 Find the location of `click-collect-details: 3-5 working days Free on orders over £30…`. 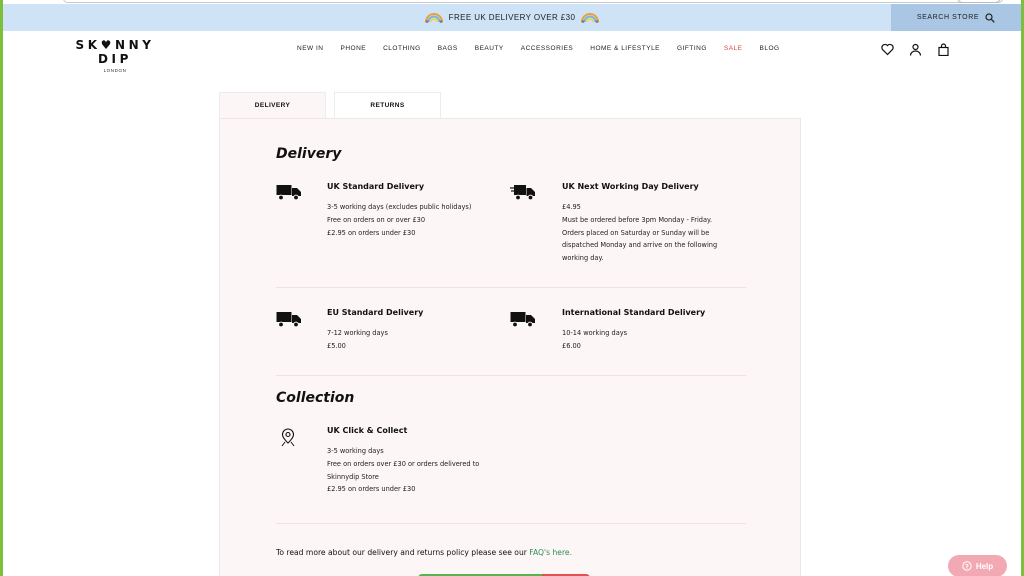

click-collect-details: 3-5 working days Free on orders over £30… is located at coordinates (403, 470).